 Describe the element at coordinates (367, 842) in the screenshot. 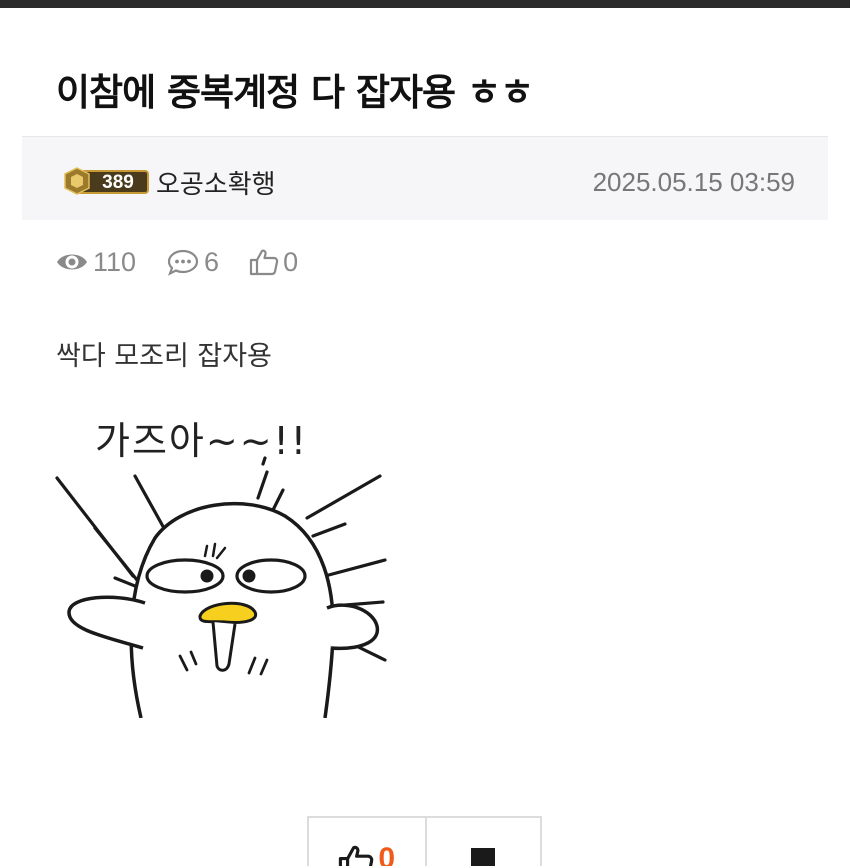

I see `like-button: 0` at that location.